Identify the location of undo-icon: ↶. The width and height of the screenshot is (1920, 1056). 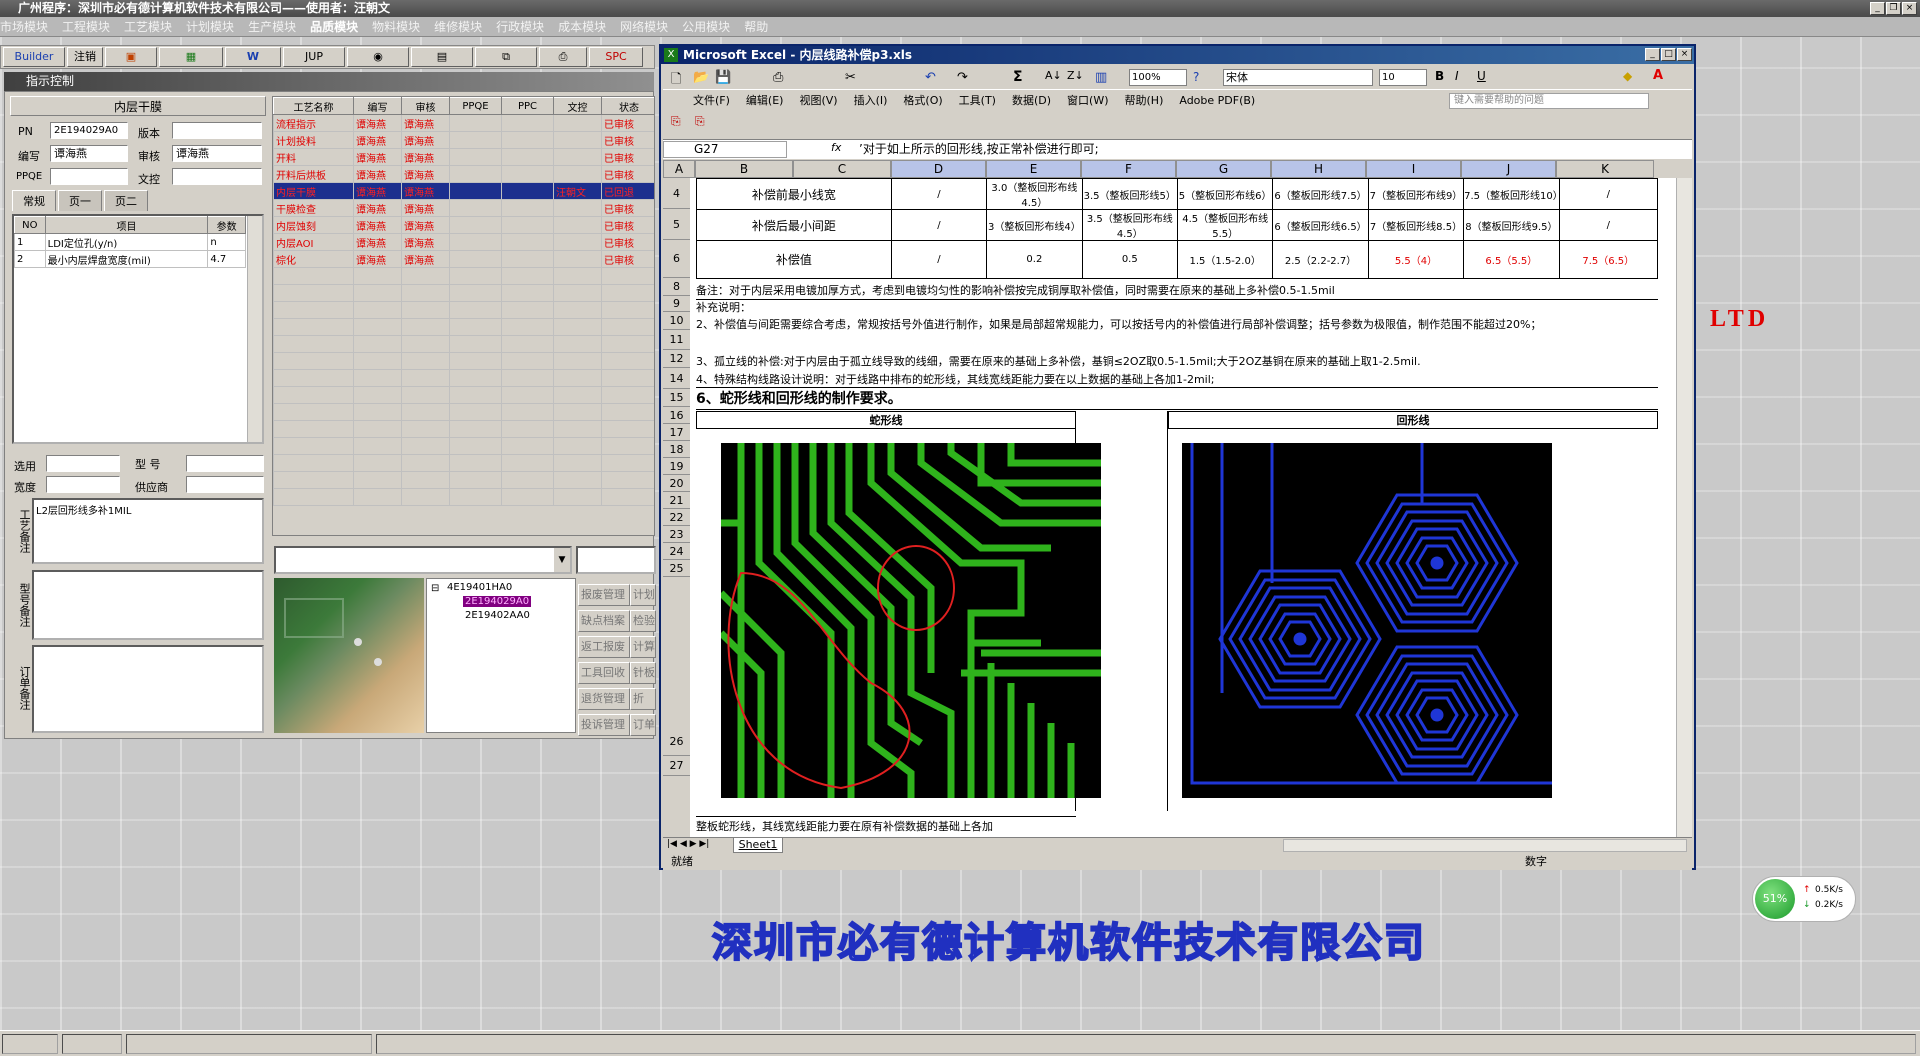
(930, 77).